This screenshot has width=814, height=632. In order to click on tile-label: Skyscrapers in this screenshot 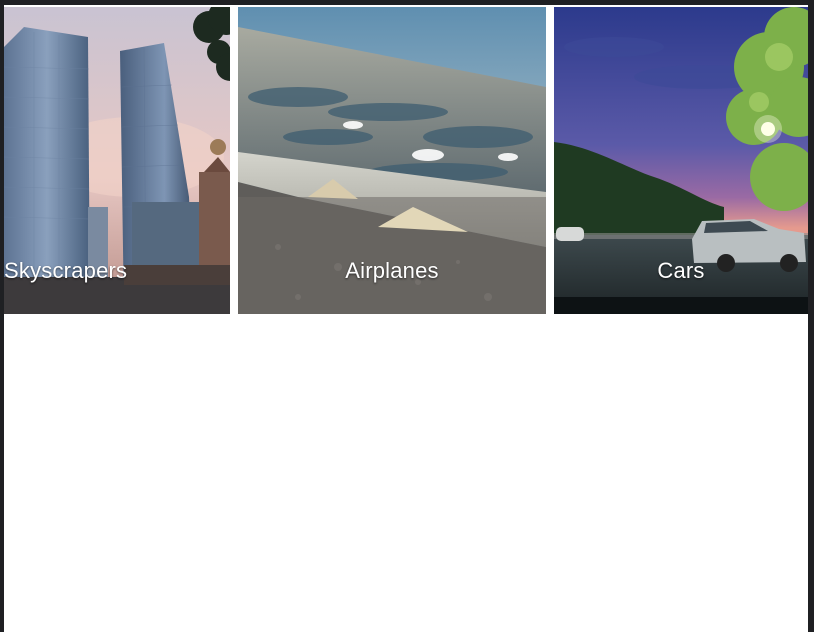, I will do `click(66, 270)`.